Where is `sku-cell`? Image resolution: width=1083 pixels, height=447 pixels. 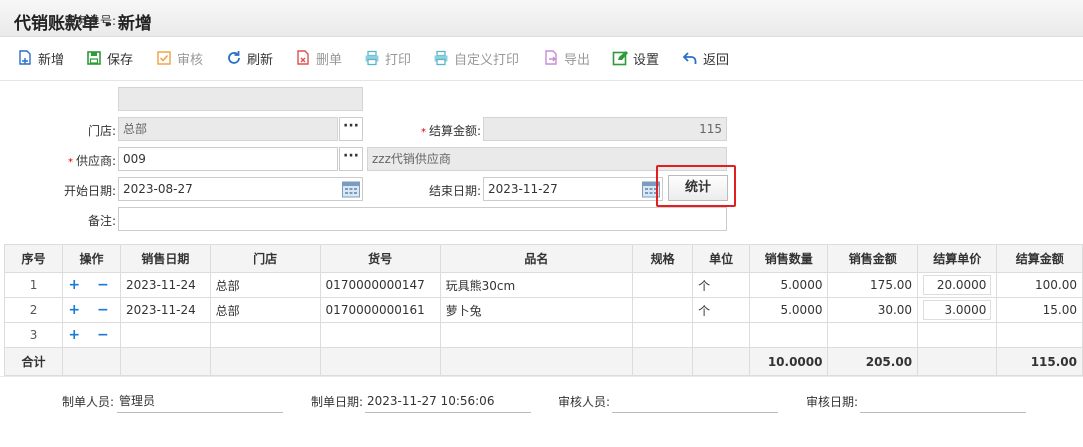 sku-cell is located at coordinates (380, 335).